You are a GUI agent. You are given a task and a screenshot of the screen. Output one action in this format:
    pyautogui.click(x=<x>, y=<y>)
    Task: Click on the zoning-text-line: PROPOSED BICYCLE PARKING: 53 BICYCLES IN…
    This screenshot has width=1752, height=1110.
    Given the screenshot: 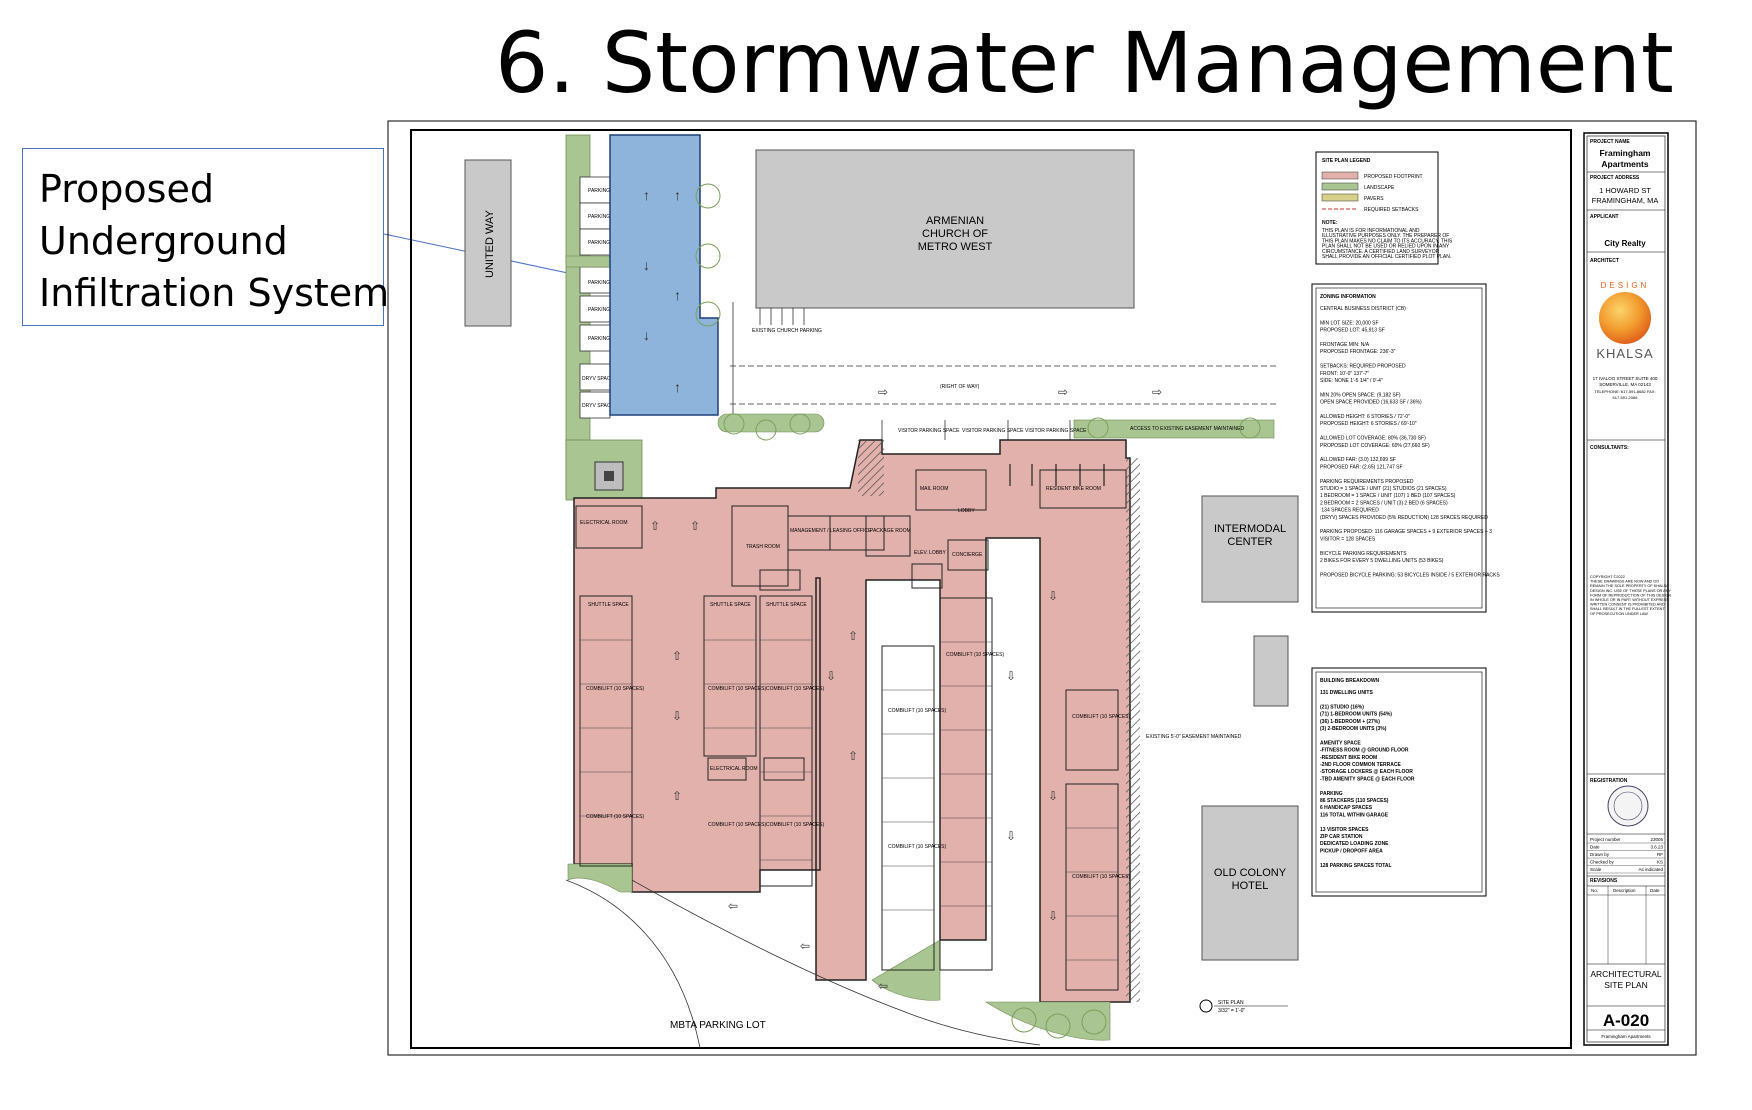 What is the action you would take?
    pyautogui.click(x=1410, y=575)
    